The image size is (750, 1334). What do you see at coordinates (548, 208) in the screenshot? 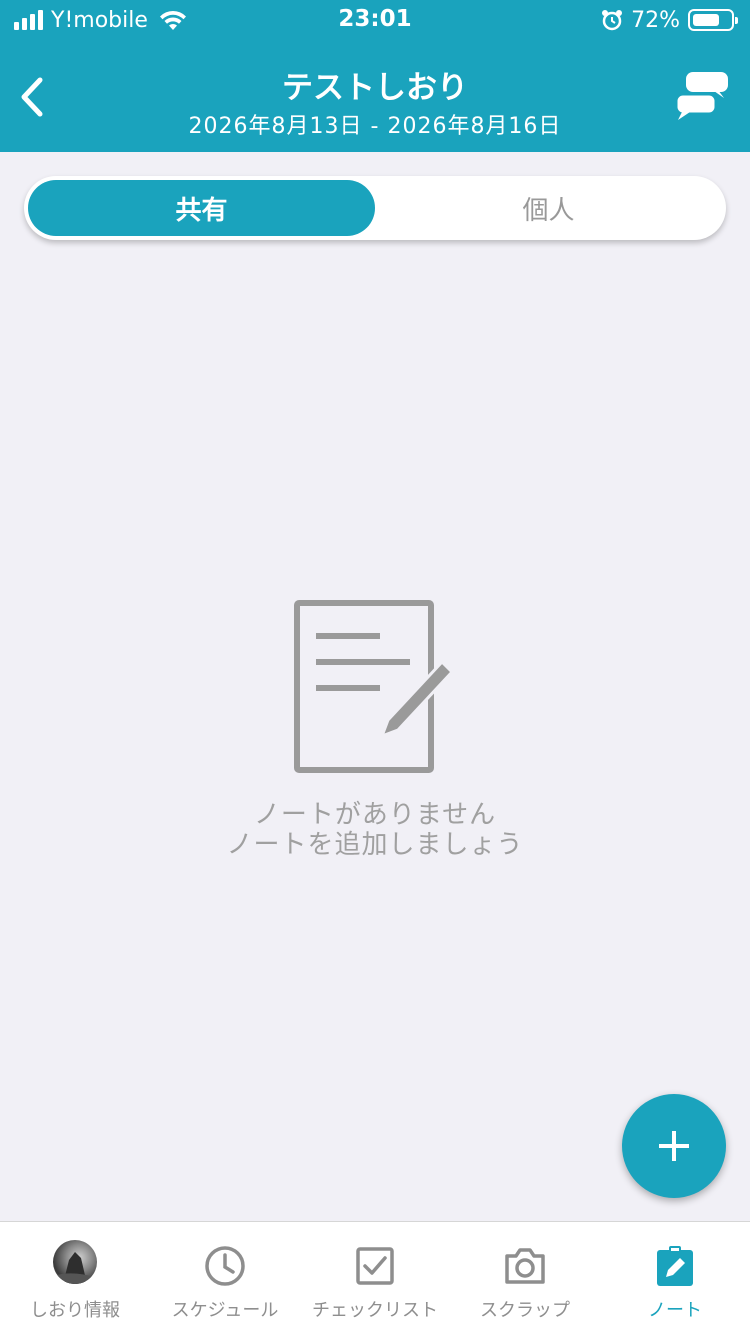
I see `segment-personal: 個人` at bounding box center [548, 208].